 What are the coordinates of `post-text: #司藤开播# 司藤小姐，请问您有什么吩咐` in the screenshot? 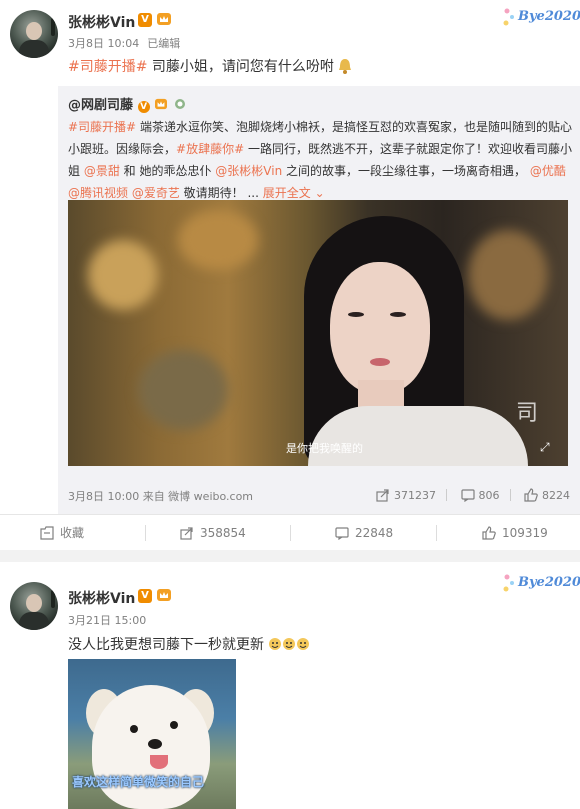 It's located at (210, 66).